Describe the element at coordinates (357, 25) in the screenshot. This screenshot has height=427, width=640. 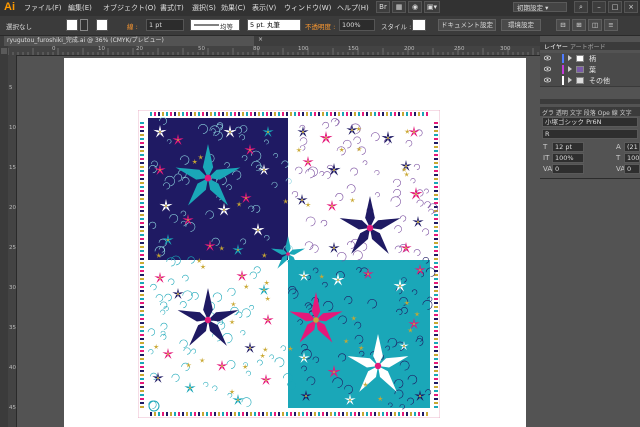
I see `opacity-field: 100%` at that location.